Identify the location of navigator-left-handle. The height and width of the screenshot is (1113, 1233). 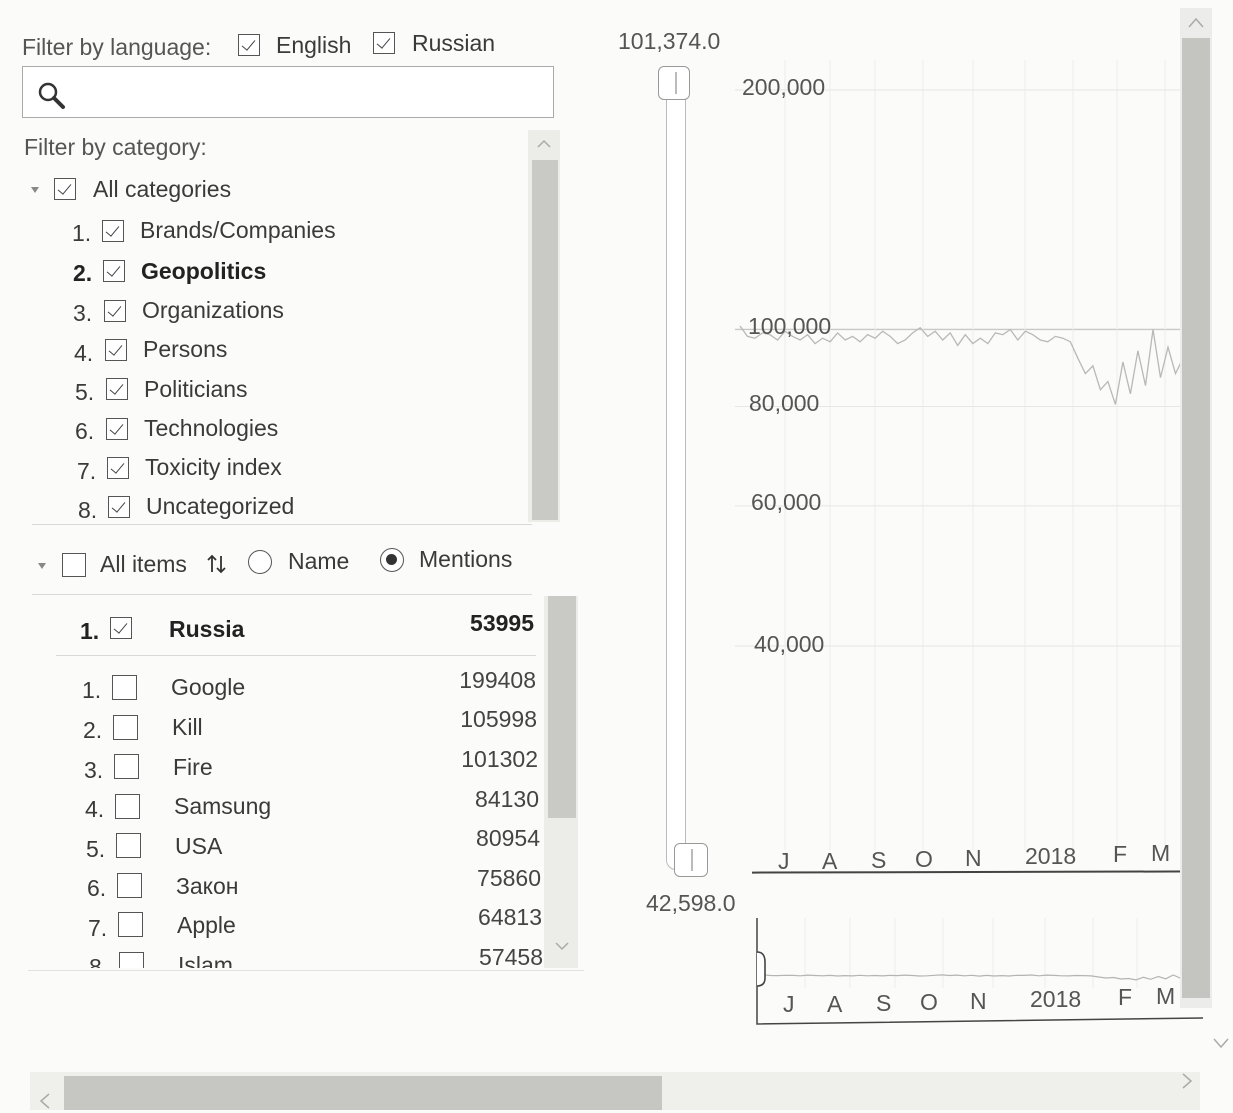
(761, 969).